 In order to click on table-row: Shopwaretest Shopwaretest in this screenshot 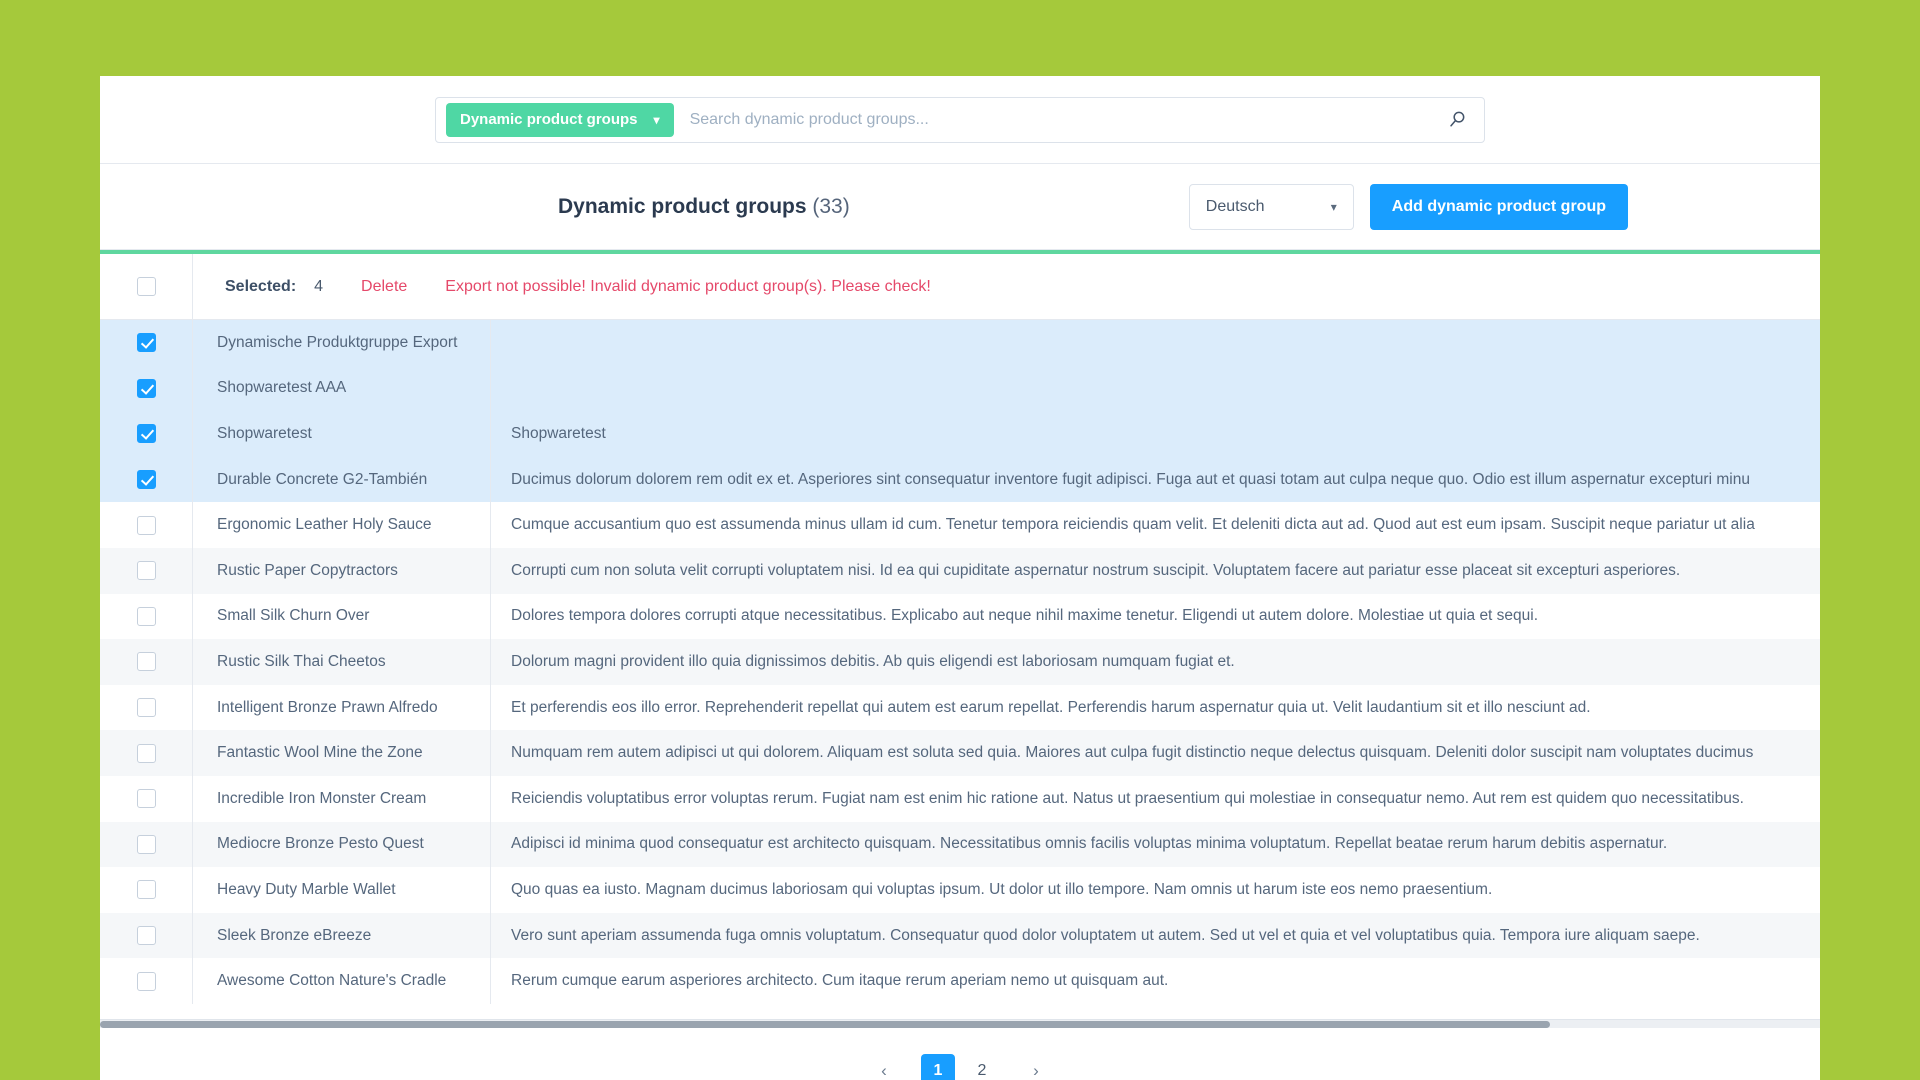, I will do `click(960, 434)`.